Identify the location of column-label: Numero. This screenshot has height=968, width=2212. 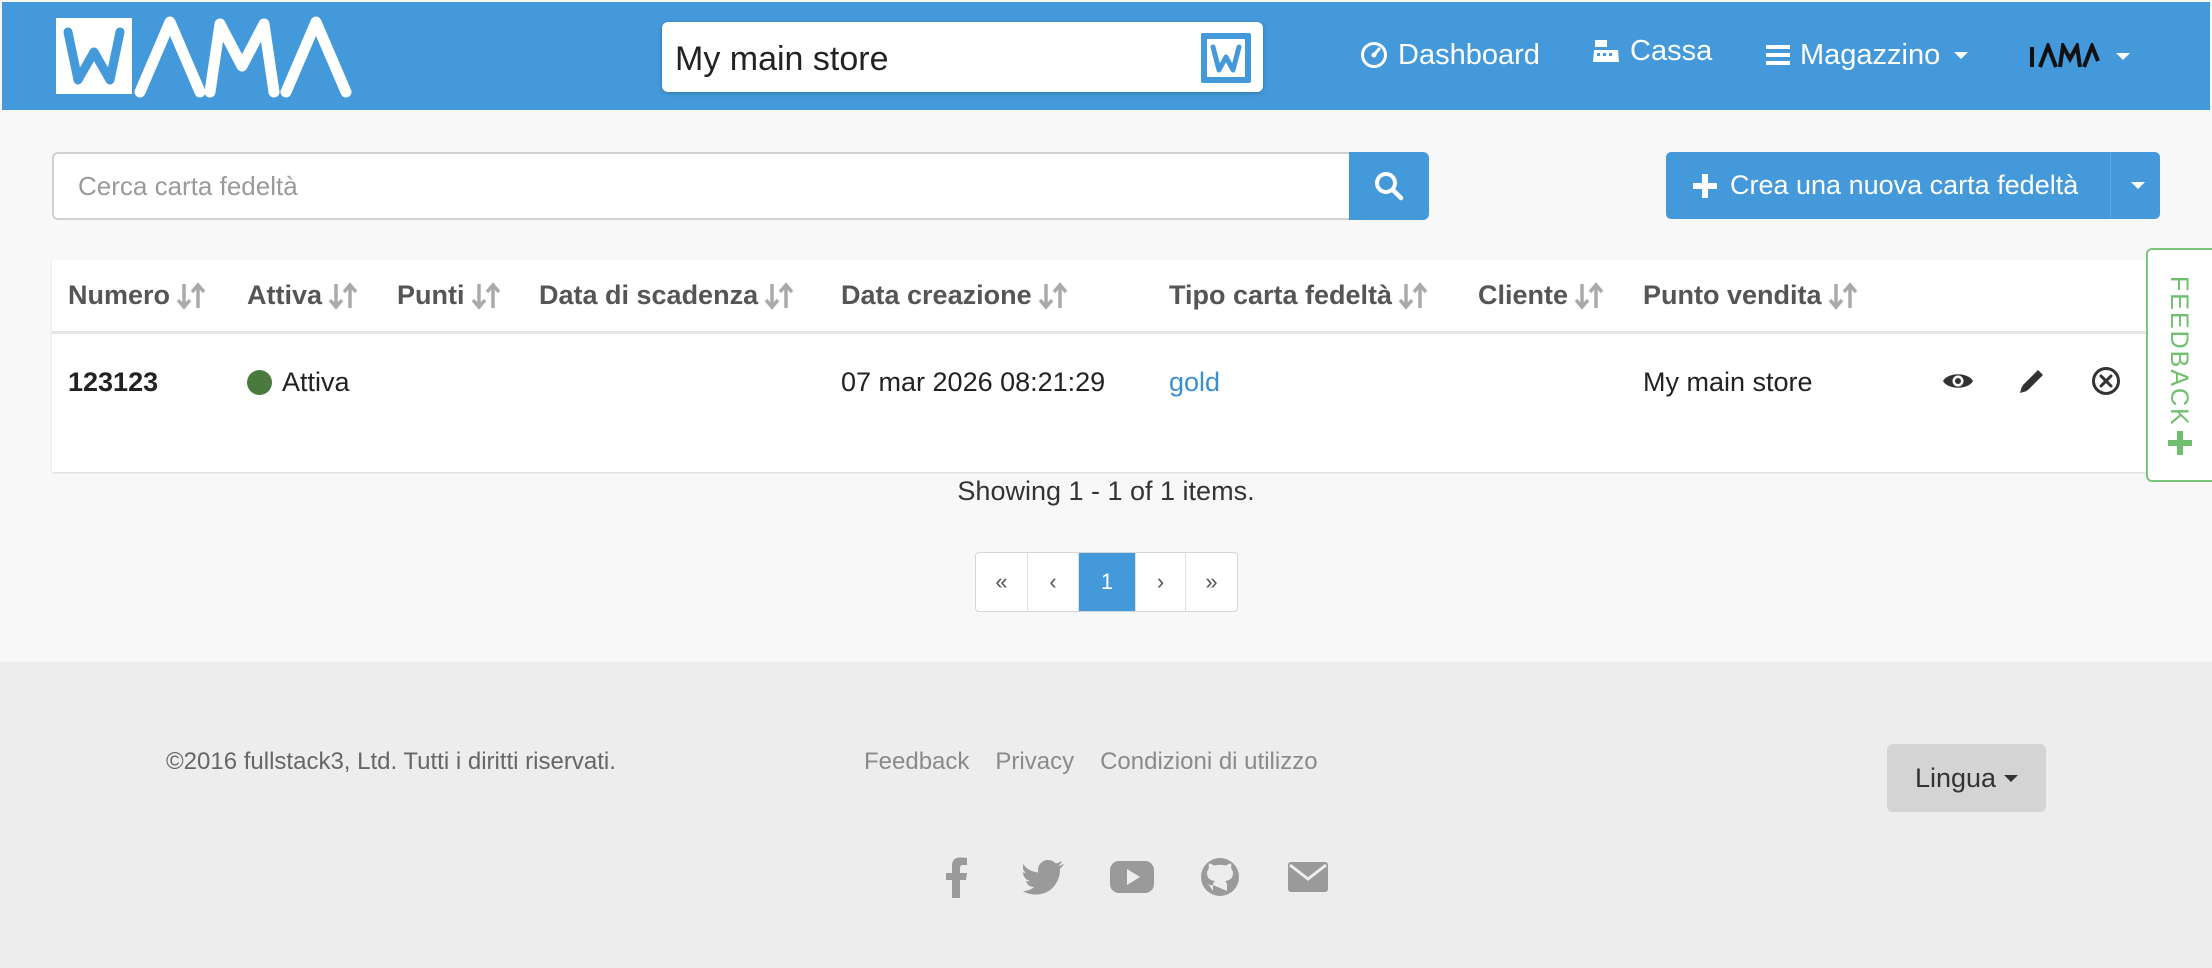
(119, 295).